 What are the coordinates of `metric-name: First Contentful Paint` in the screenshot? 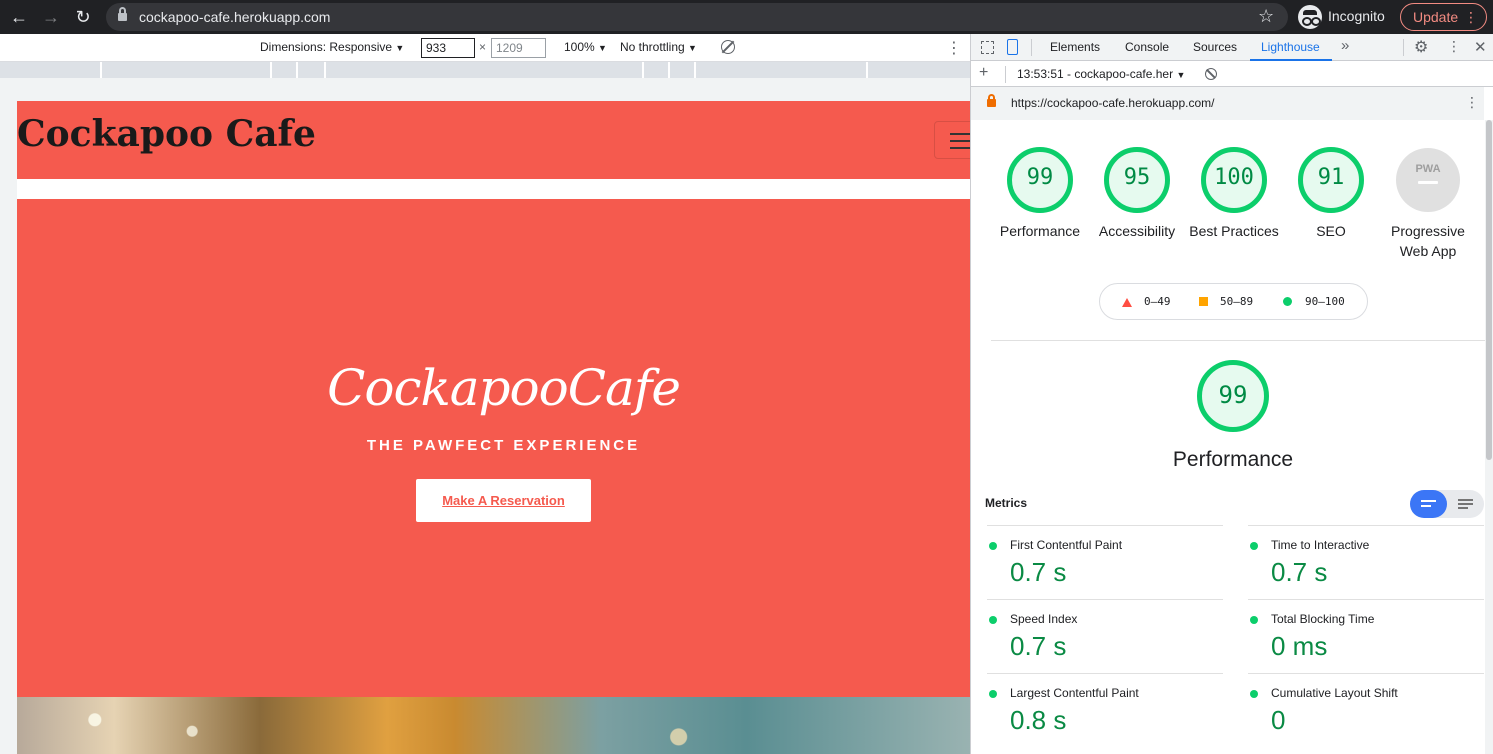 It's located at (1066, 545).